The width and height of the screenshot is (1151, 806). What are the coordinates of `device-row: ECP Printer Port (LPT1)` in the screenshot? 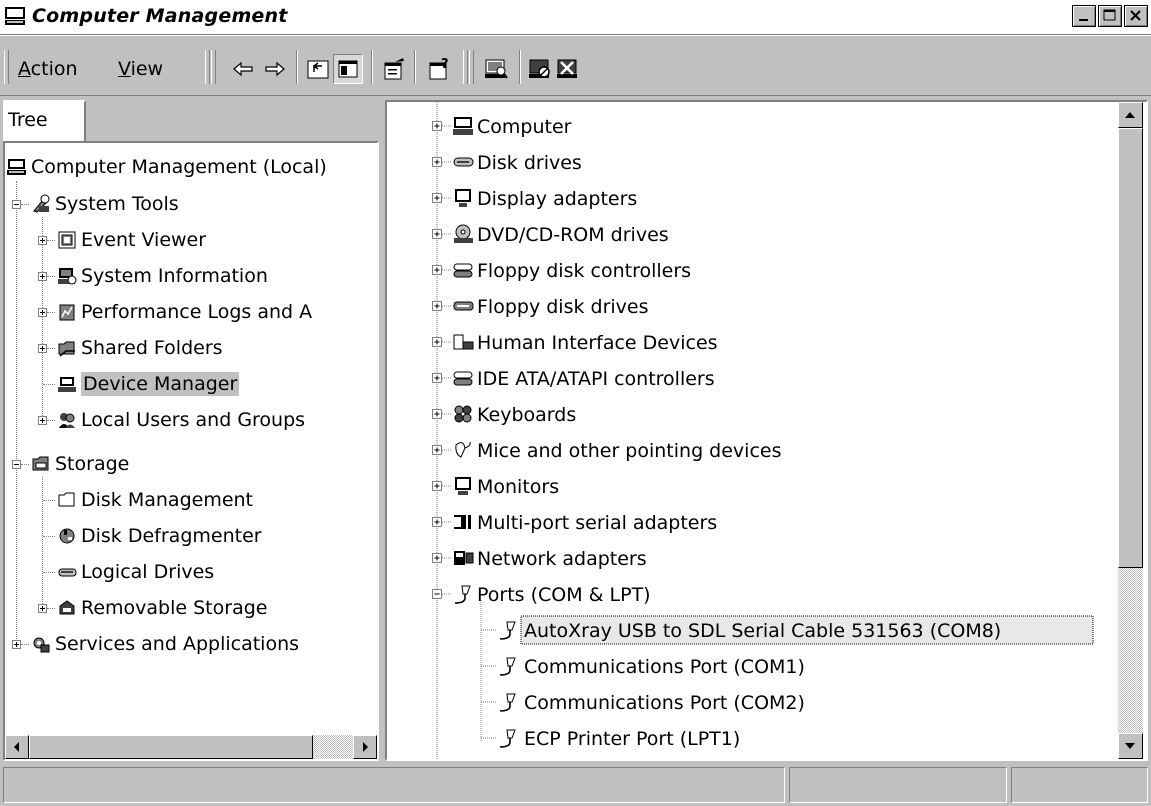 It's located at (610, 739).